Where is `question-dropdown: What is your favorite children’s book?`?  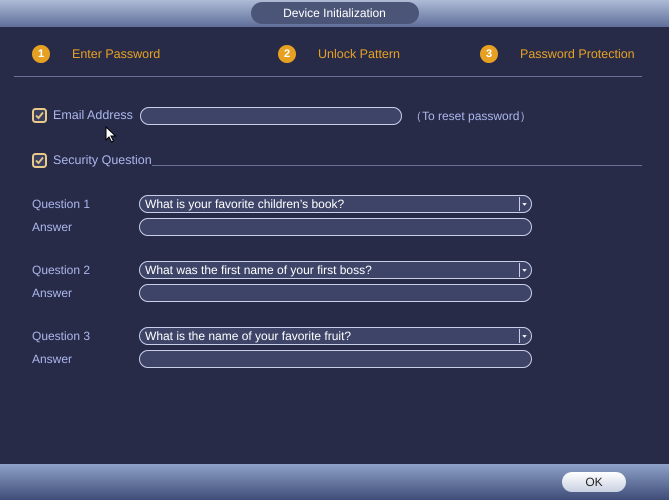
question-dropdown: What is your favorite children’s book? is located at coordinates (335, 203).